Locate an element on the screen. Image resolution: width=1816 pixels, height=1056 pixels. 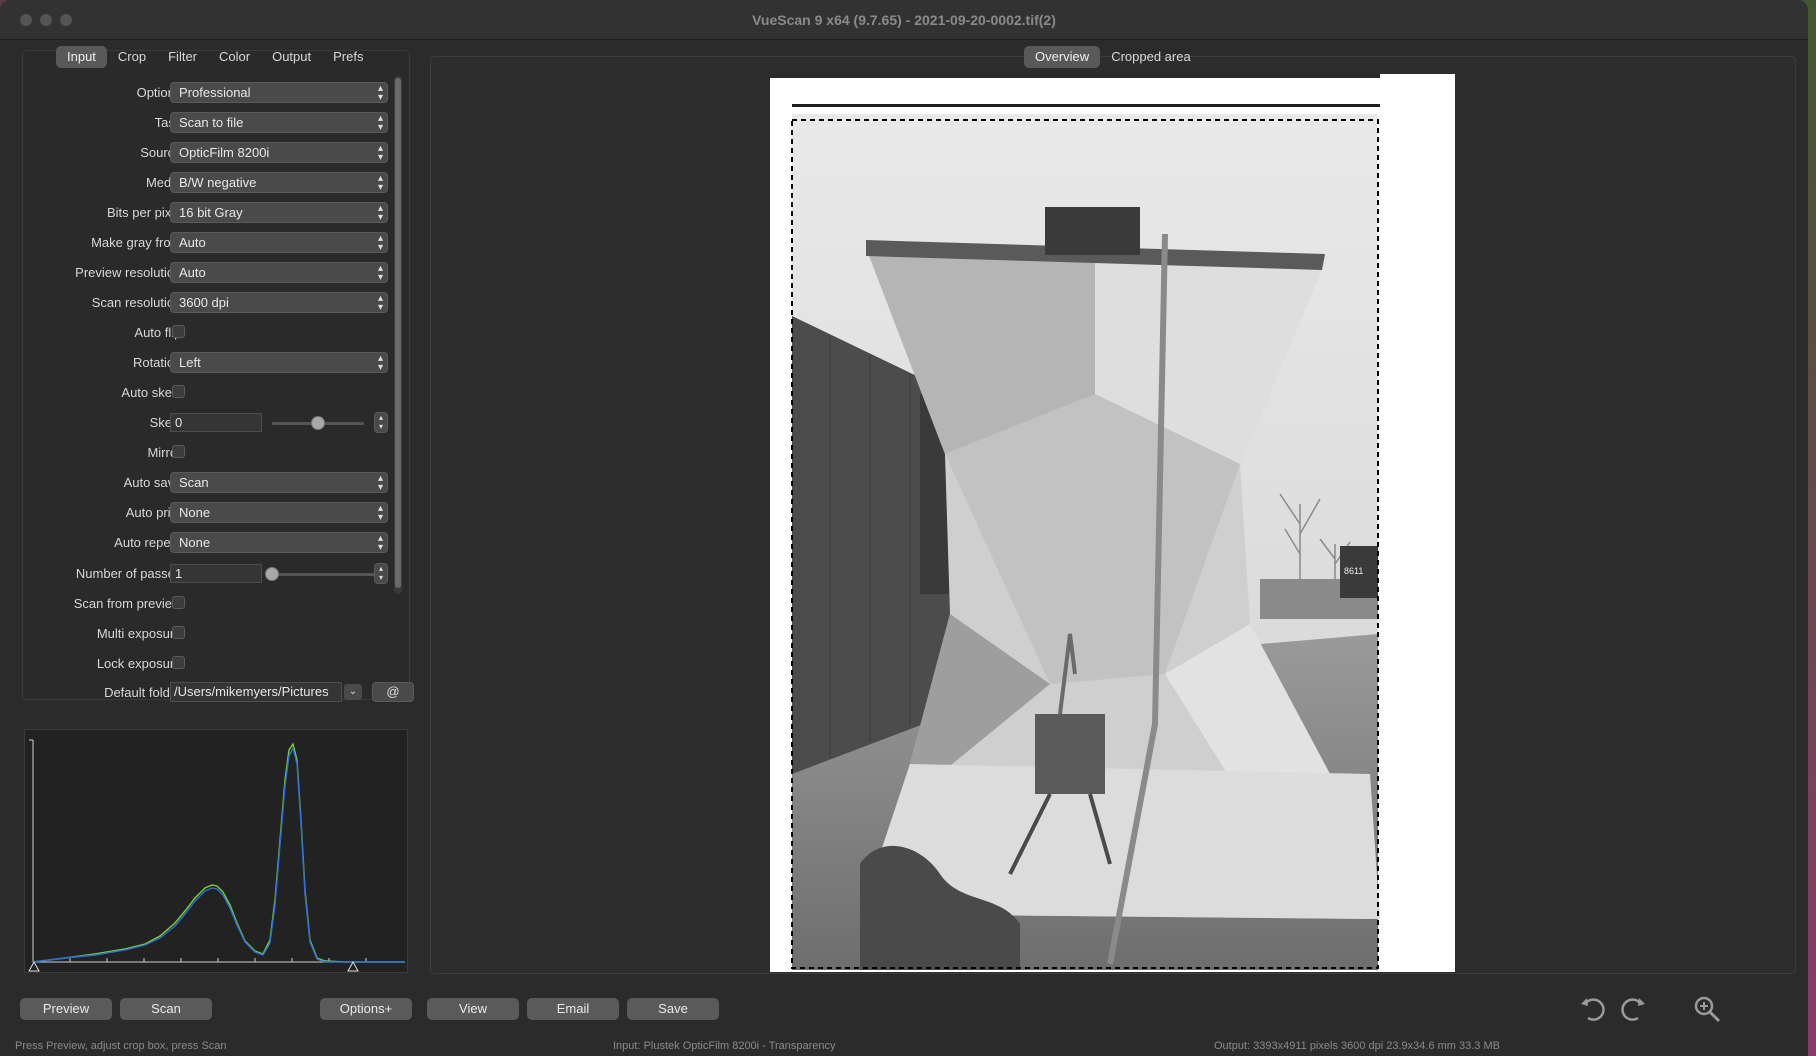
row-media: Media: B/W negative ▴ ▾ is located at coordinates (207, 183).